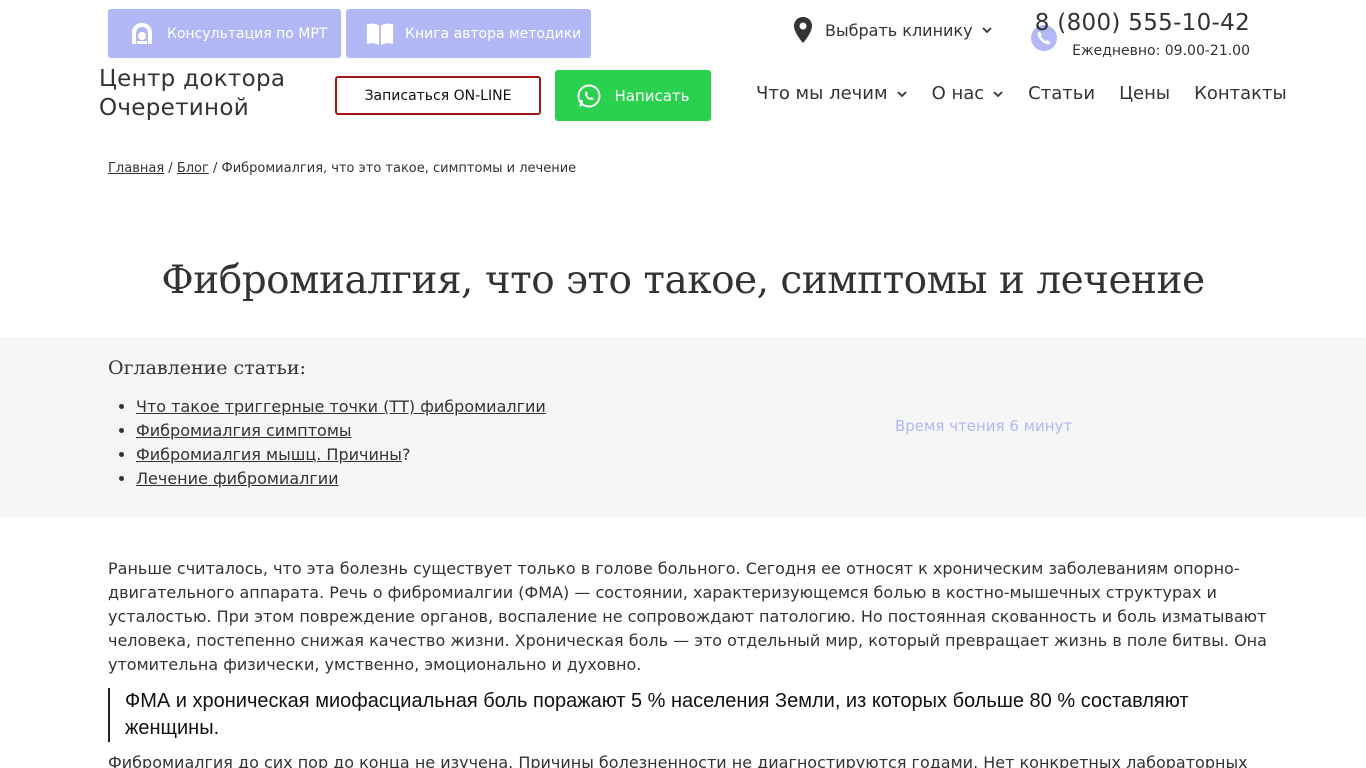 The width and height of the screenshot is (1366, 768). I want to click on nav-item-about: О нас, so click(968, 93).